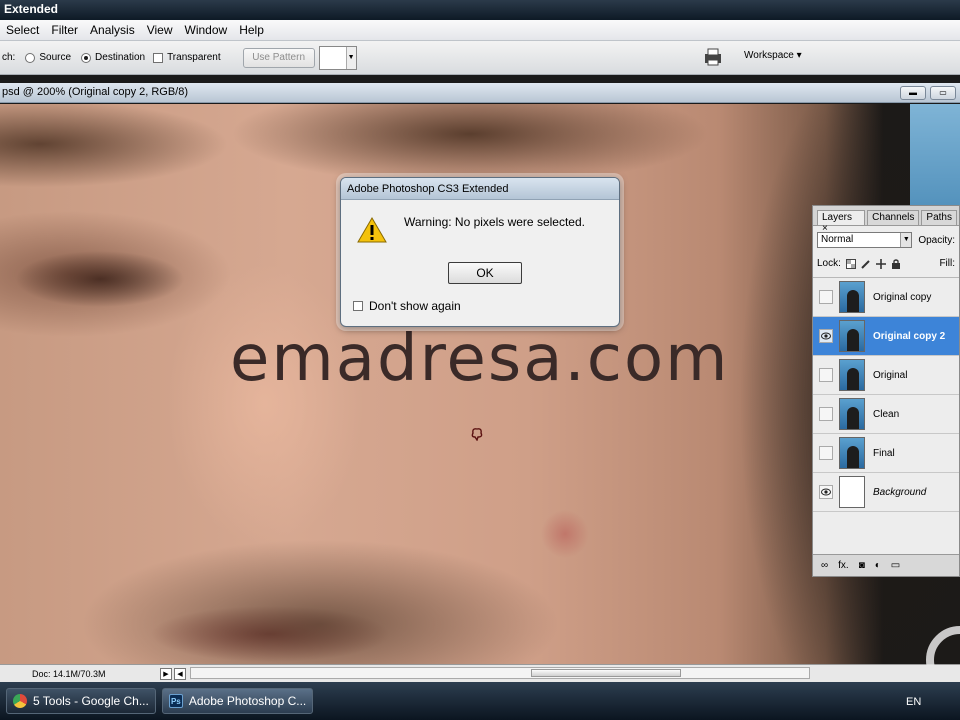  What do you see at coordinates (166, 673) in the screenshot?
I see `status-menu-arrow-icon: ▶` at bounding box center [166, 673].